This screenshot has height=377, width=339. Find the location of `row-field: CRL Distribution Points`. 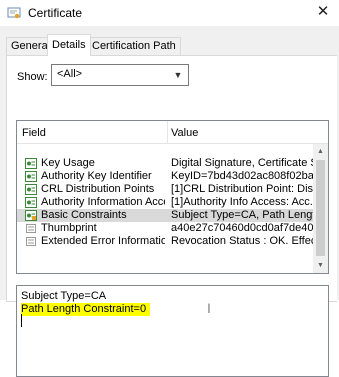

row-field: CRL Distribution Points is located at coordinates (98, 189).